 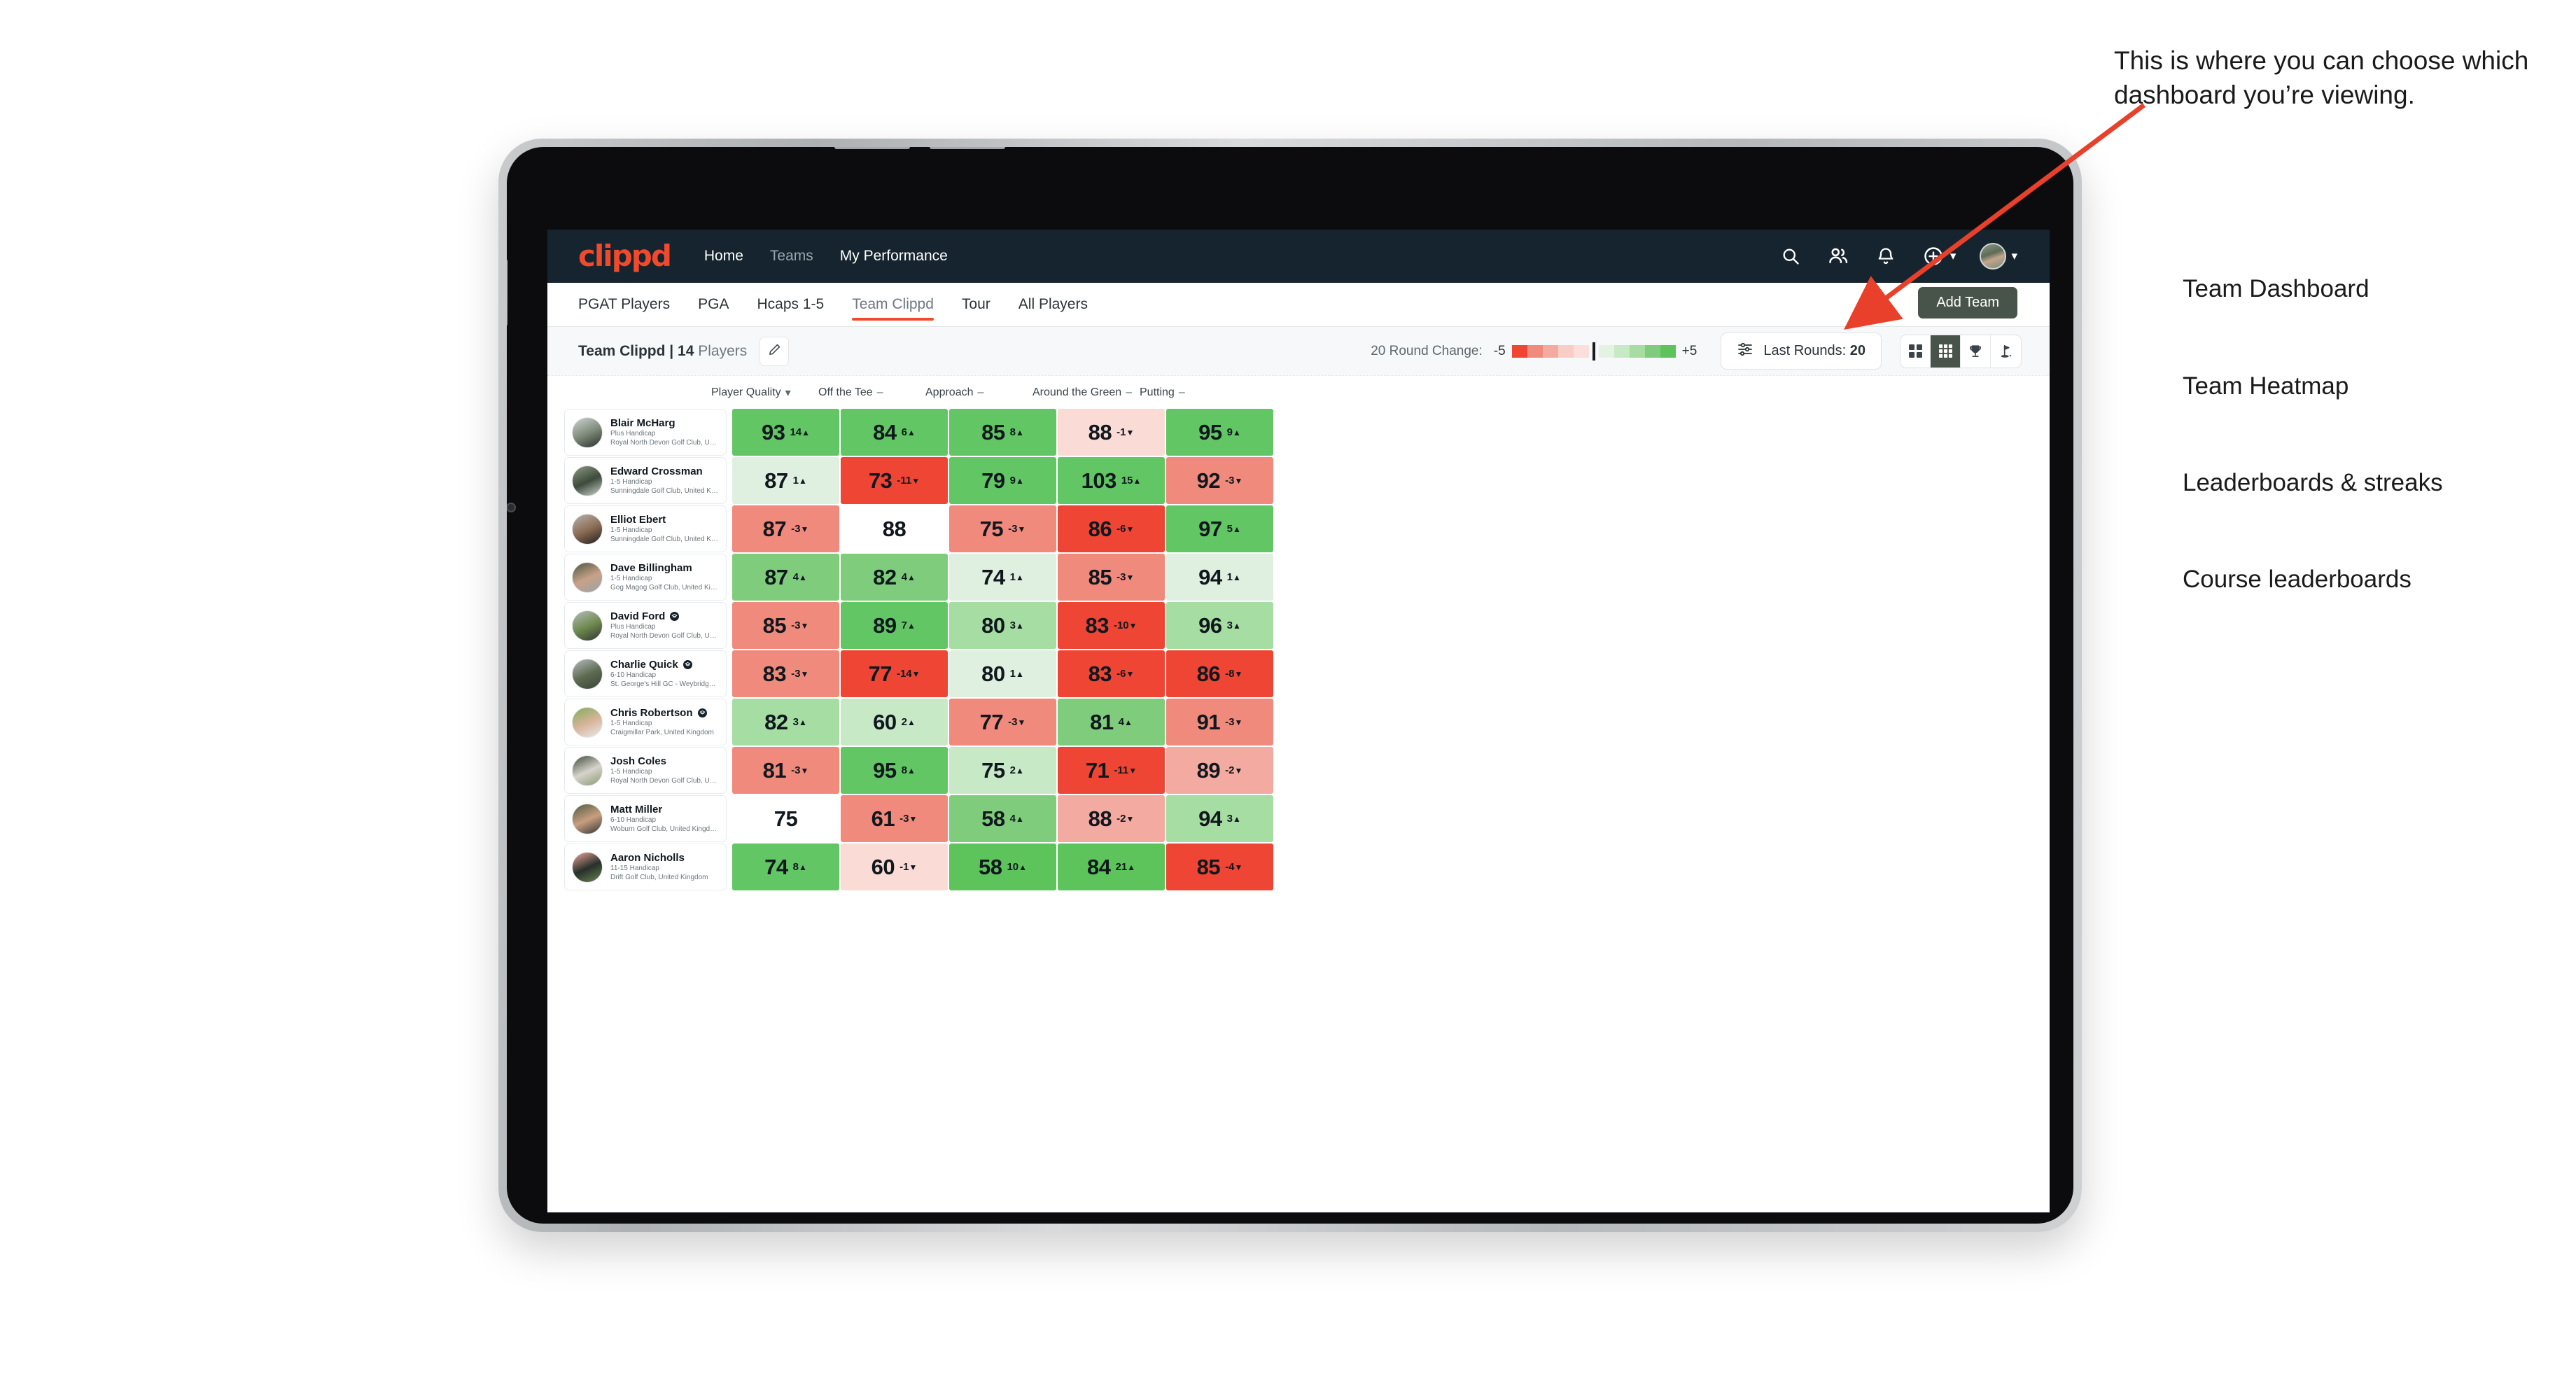 What do you see at coordinates (686, 350) in the screenshot?
I see `team-player-count: 14` at bounding box center [686, 350].